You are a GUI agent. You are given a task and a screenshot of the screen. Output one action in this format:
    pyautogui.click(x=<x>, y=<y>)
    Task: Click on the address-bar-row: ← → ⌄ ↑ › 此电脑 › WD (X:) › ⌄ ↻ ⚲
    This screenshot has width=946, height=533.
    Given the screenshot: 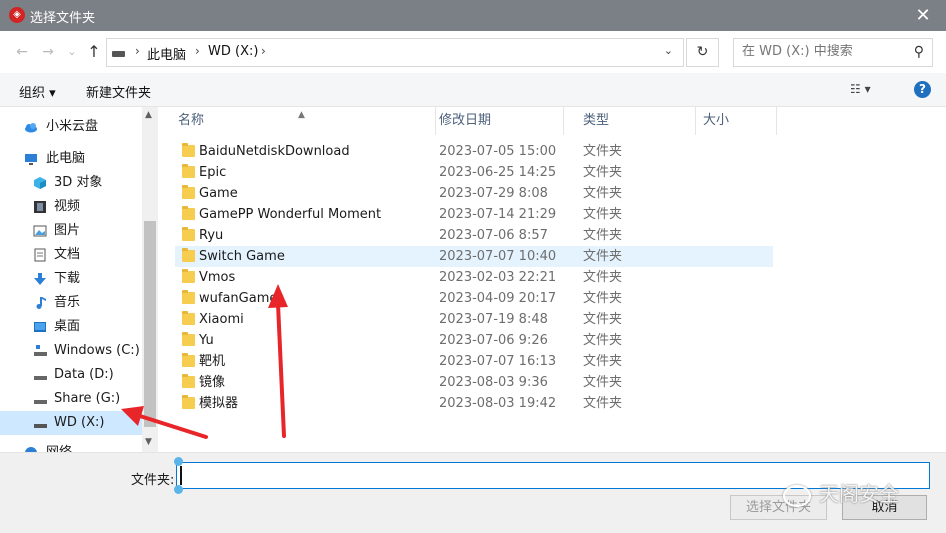 What is the action you would take?
    pyautogui.click(x=473, y=52)
    